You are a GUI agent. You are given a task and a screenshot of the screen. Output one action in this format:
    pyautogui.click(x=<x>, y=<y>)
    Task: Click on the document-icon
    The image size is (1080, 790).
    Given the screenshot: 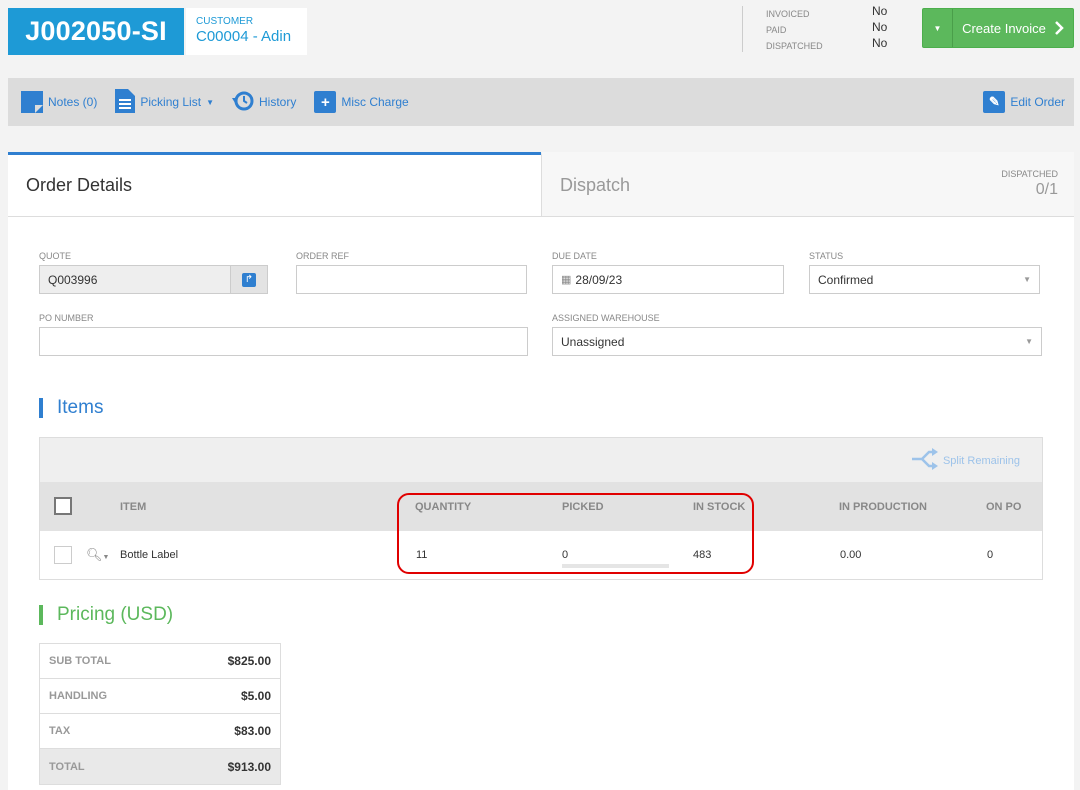 What is the action you would take?
    pyautogui.click(x=125, y=102)
    